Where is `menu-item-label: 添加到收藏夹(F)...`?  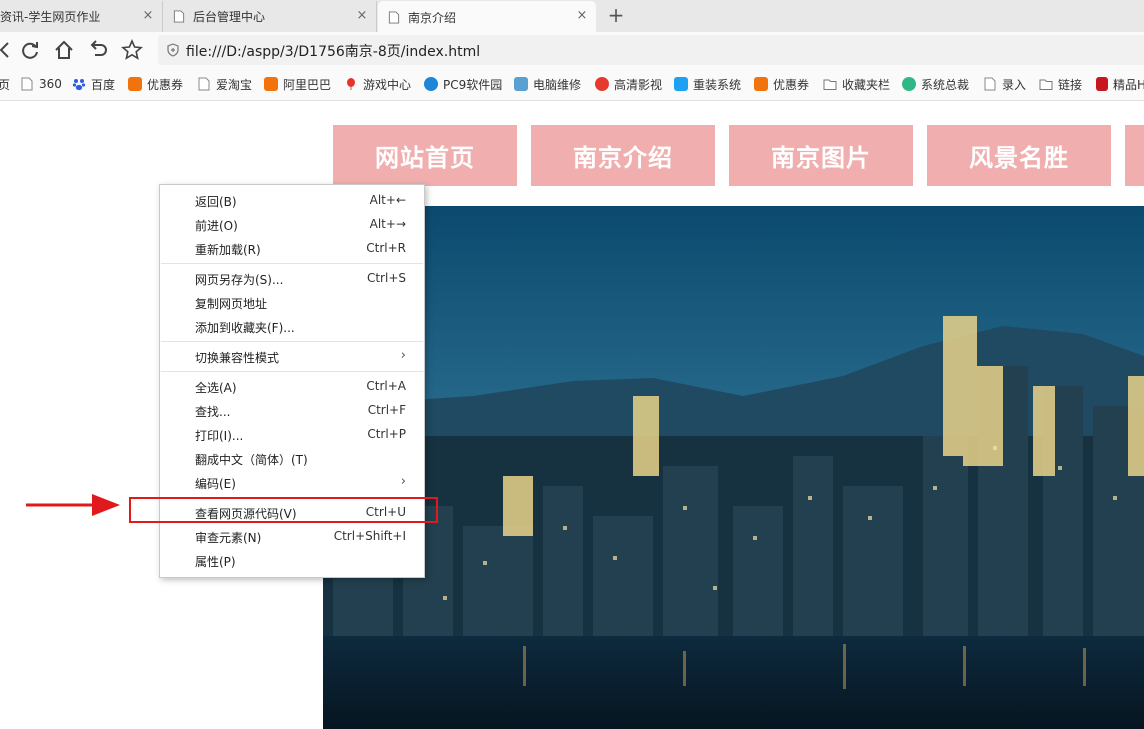 menu-item-label: 添加到收藏夹(F)... is located at coordinates (245, 328).